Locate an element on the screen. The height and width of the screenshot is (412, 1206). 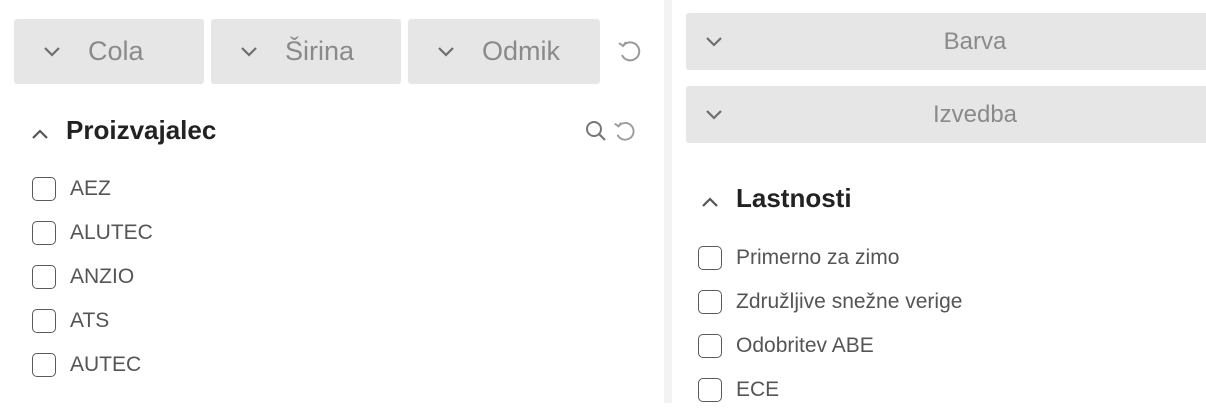
properties-section-header: Lastnosti is located at coordinates (776, 198).